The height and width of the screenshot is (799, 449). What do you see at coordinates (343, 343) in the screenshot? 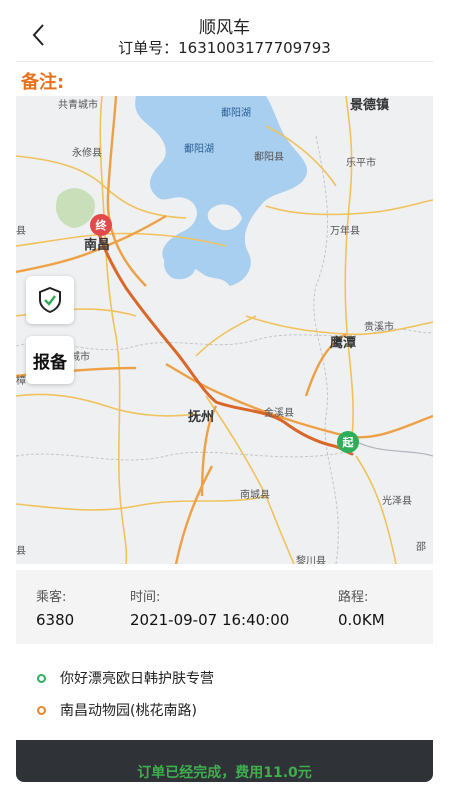
I see `map-label-yingtan: 鹰潭` at bounding box center [343, 343].